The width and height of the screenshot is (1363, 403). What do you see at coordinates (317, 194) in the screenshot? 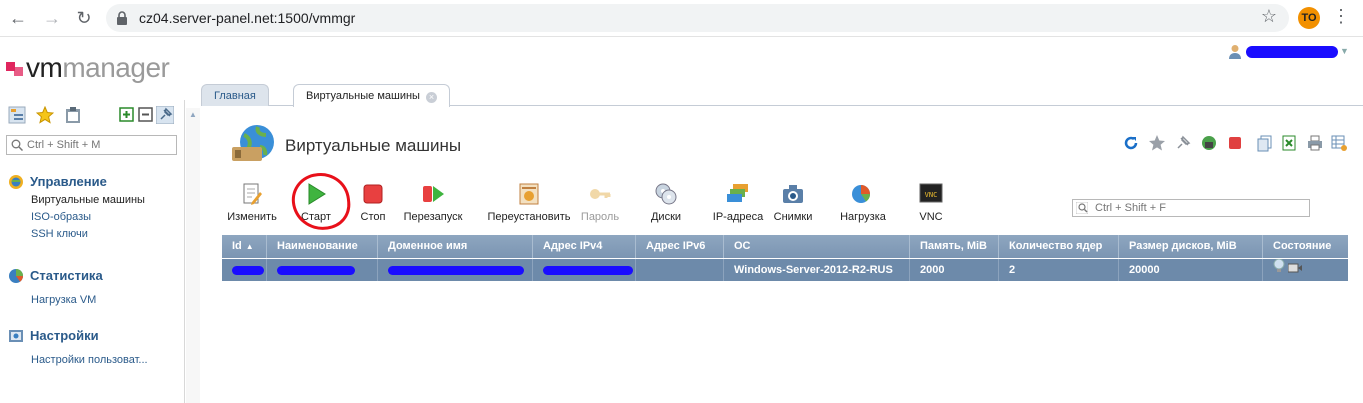
I see `play-icon` at bounding box center [317, 194].